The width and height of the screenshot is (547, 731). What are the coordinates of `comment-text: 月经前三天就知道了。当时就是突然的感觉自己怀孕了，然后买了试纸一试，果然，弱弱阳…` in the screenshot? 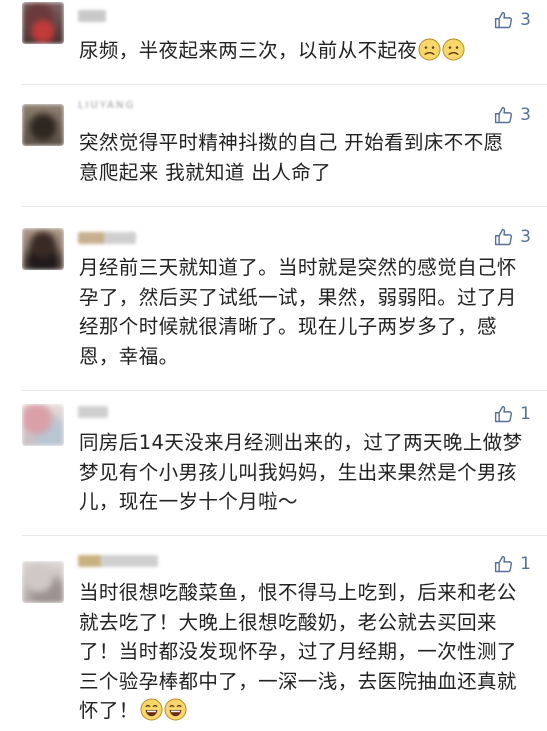 It's located at (298, 312).